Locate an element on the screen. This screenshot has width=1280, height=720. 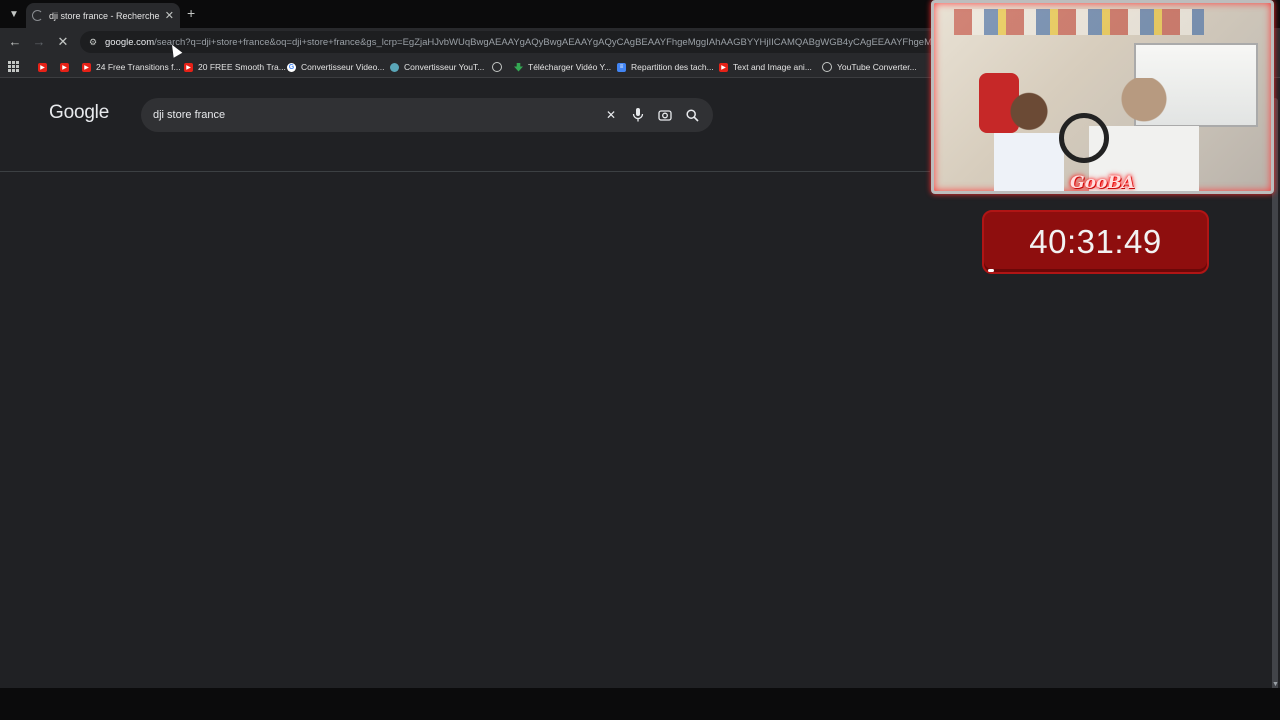
tab-close-icon: ✕ is located at coordinates (169, 15).